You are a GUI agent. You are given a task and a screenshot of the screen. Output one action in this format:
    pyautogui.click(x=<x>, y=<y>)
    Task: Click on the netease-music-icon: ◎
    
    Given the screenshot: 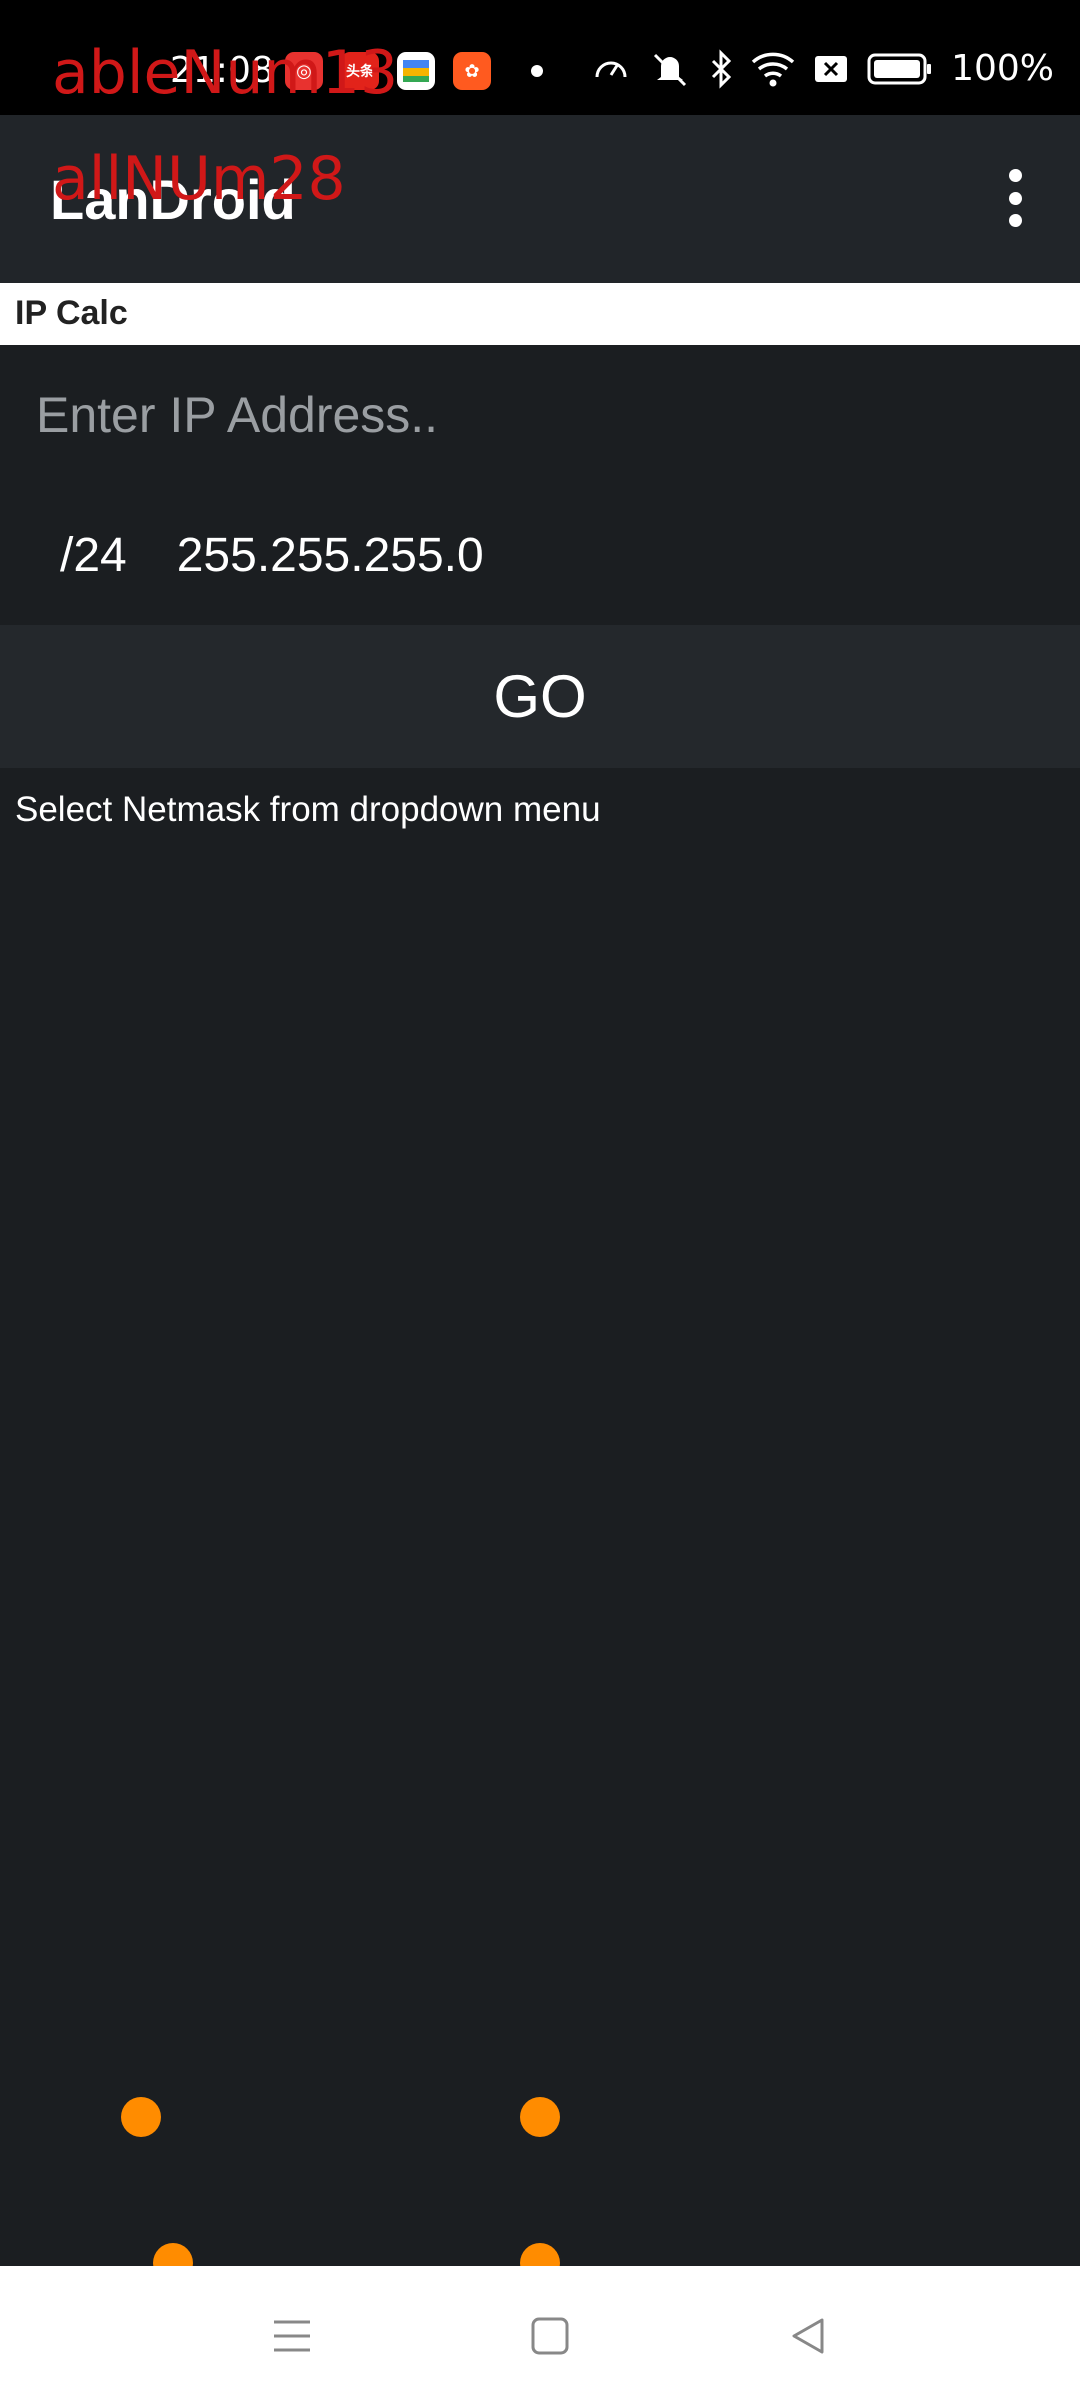 What is the action you would take?
    pyautogui.click(x=304, y=71)
    